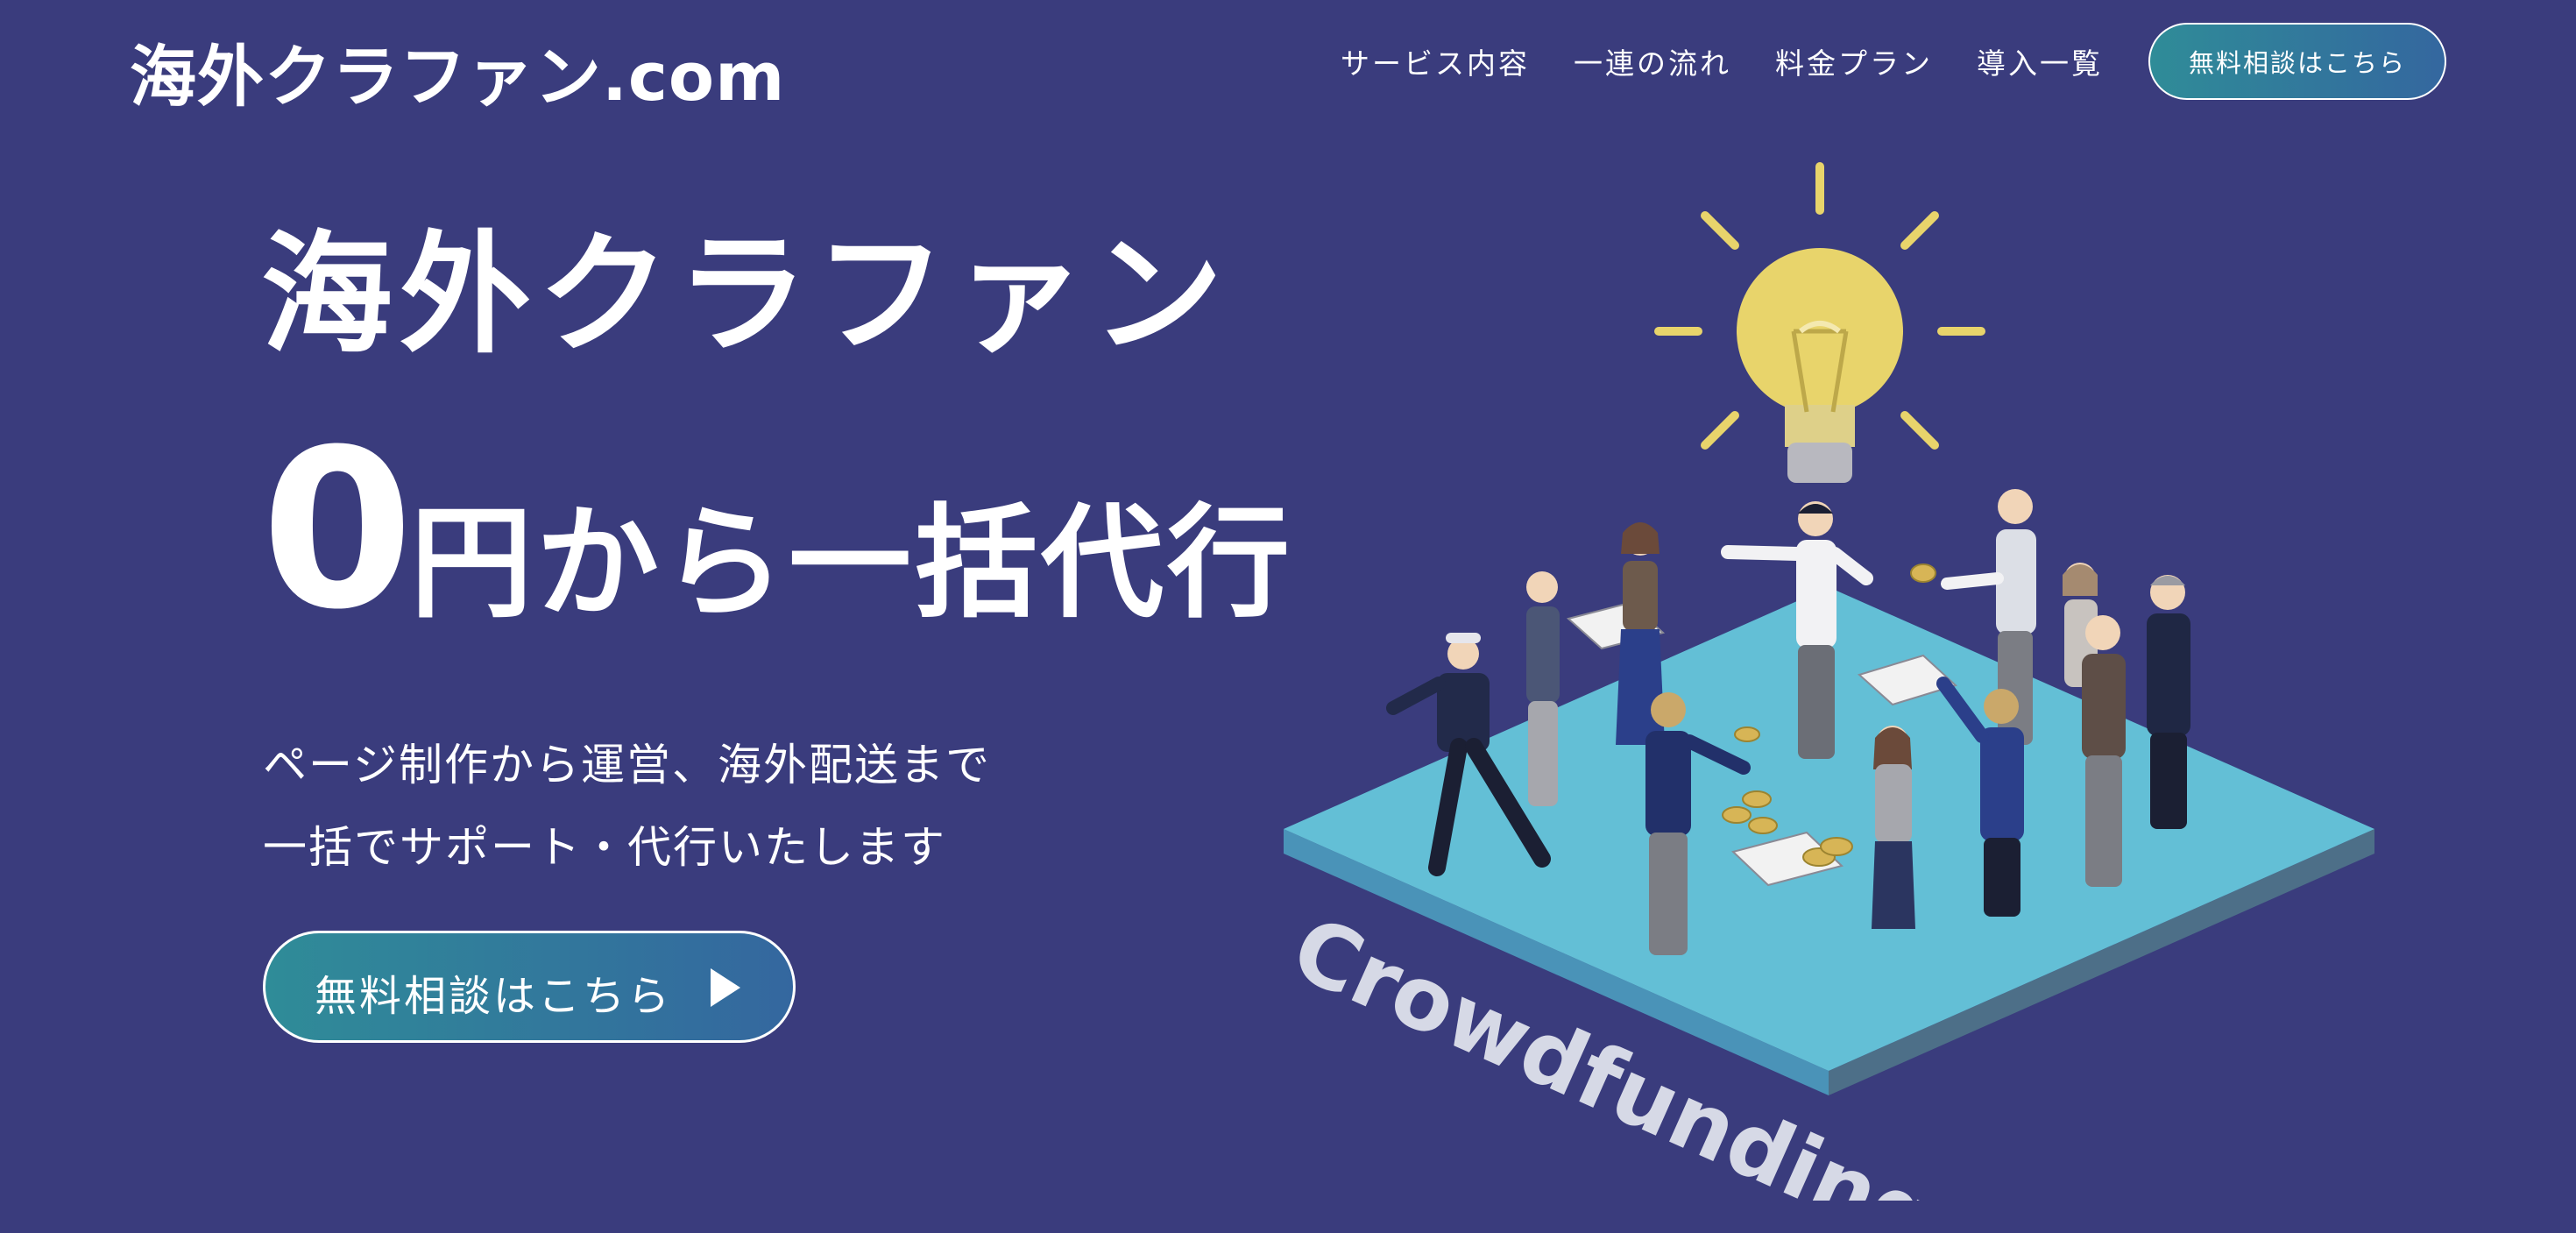  What do you see at coordinates (1819, 322) in the screenshot?
I see `lightbulb-icon` at bounding box center [1819, 322].